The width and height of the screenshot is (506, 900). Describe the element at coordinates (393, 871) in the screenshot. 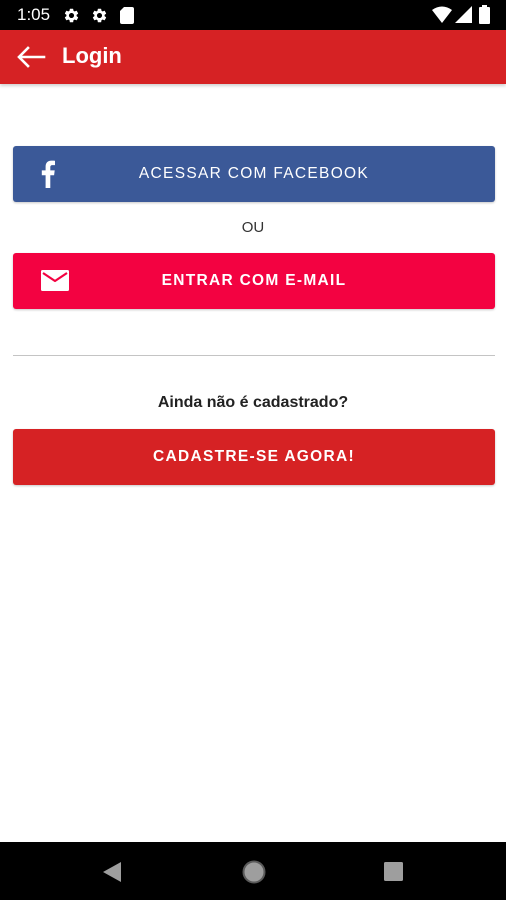

I see `recents-square-icon` at that location.